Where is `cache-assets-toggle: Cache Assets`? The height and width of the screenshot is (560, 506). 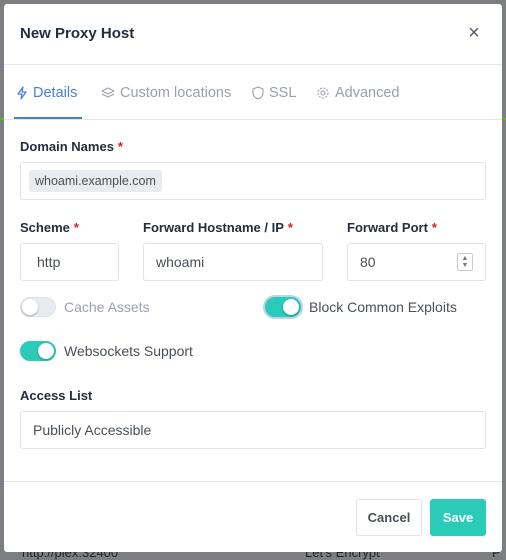 cache-assets-toggle: Cache Assets is located at coordinates (85, 307).